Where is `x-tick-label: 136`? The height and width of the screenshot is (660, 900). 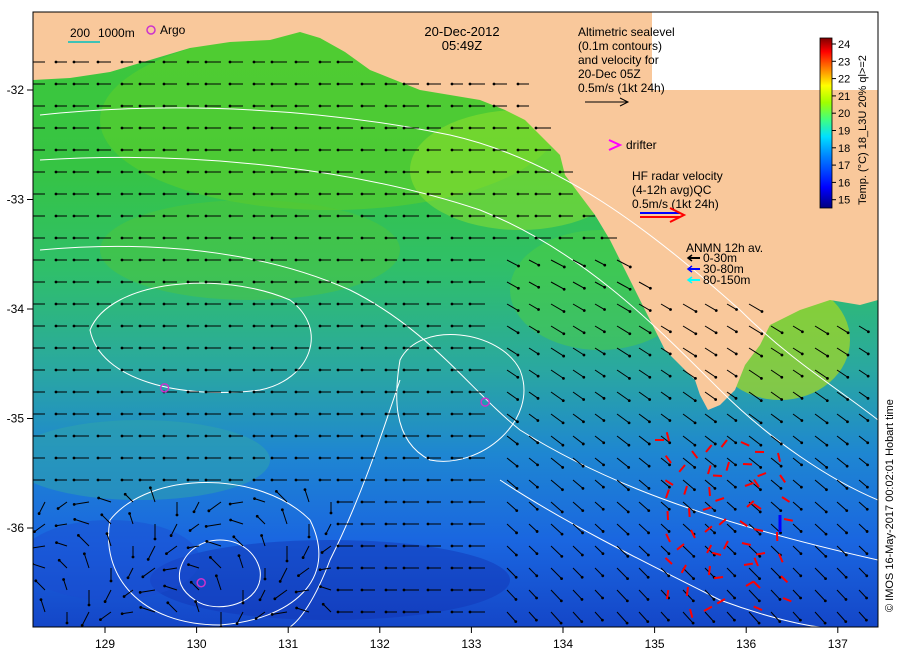
x-tick-label: 136 is located at coordinates (746, 644).